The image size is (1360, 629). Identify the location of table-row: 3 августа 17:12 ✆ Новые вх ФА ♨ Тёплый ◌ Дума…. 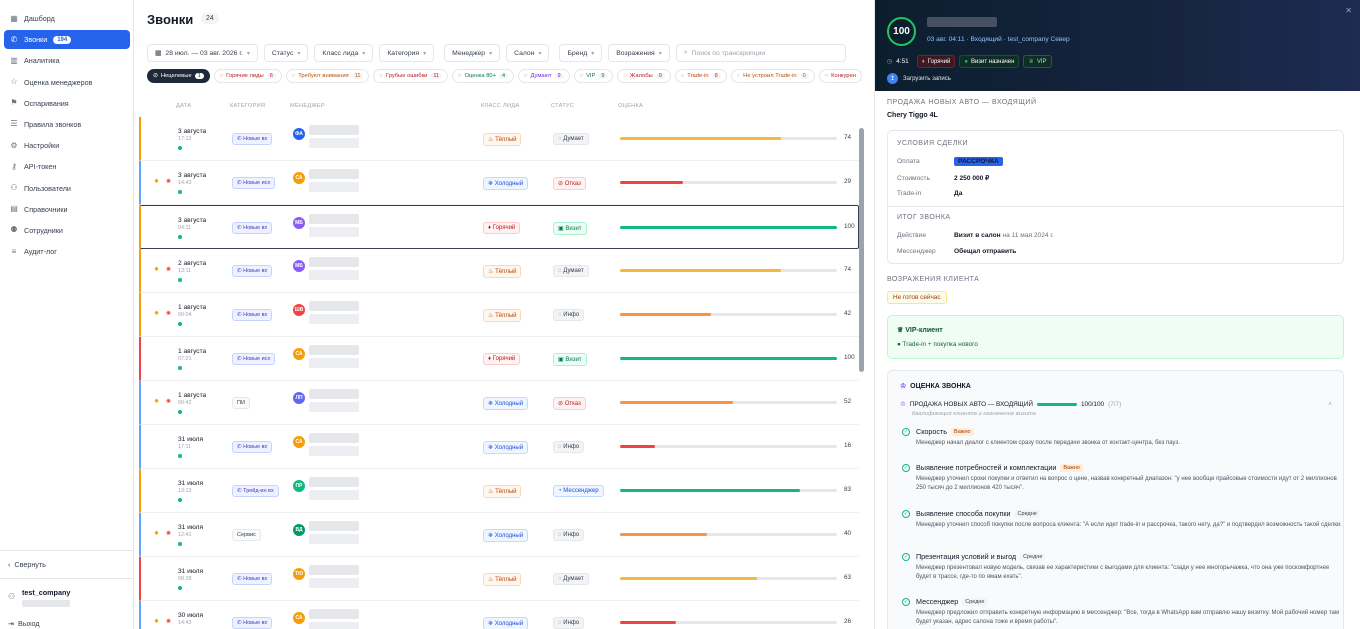
(499, 139).